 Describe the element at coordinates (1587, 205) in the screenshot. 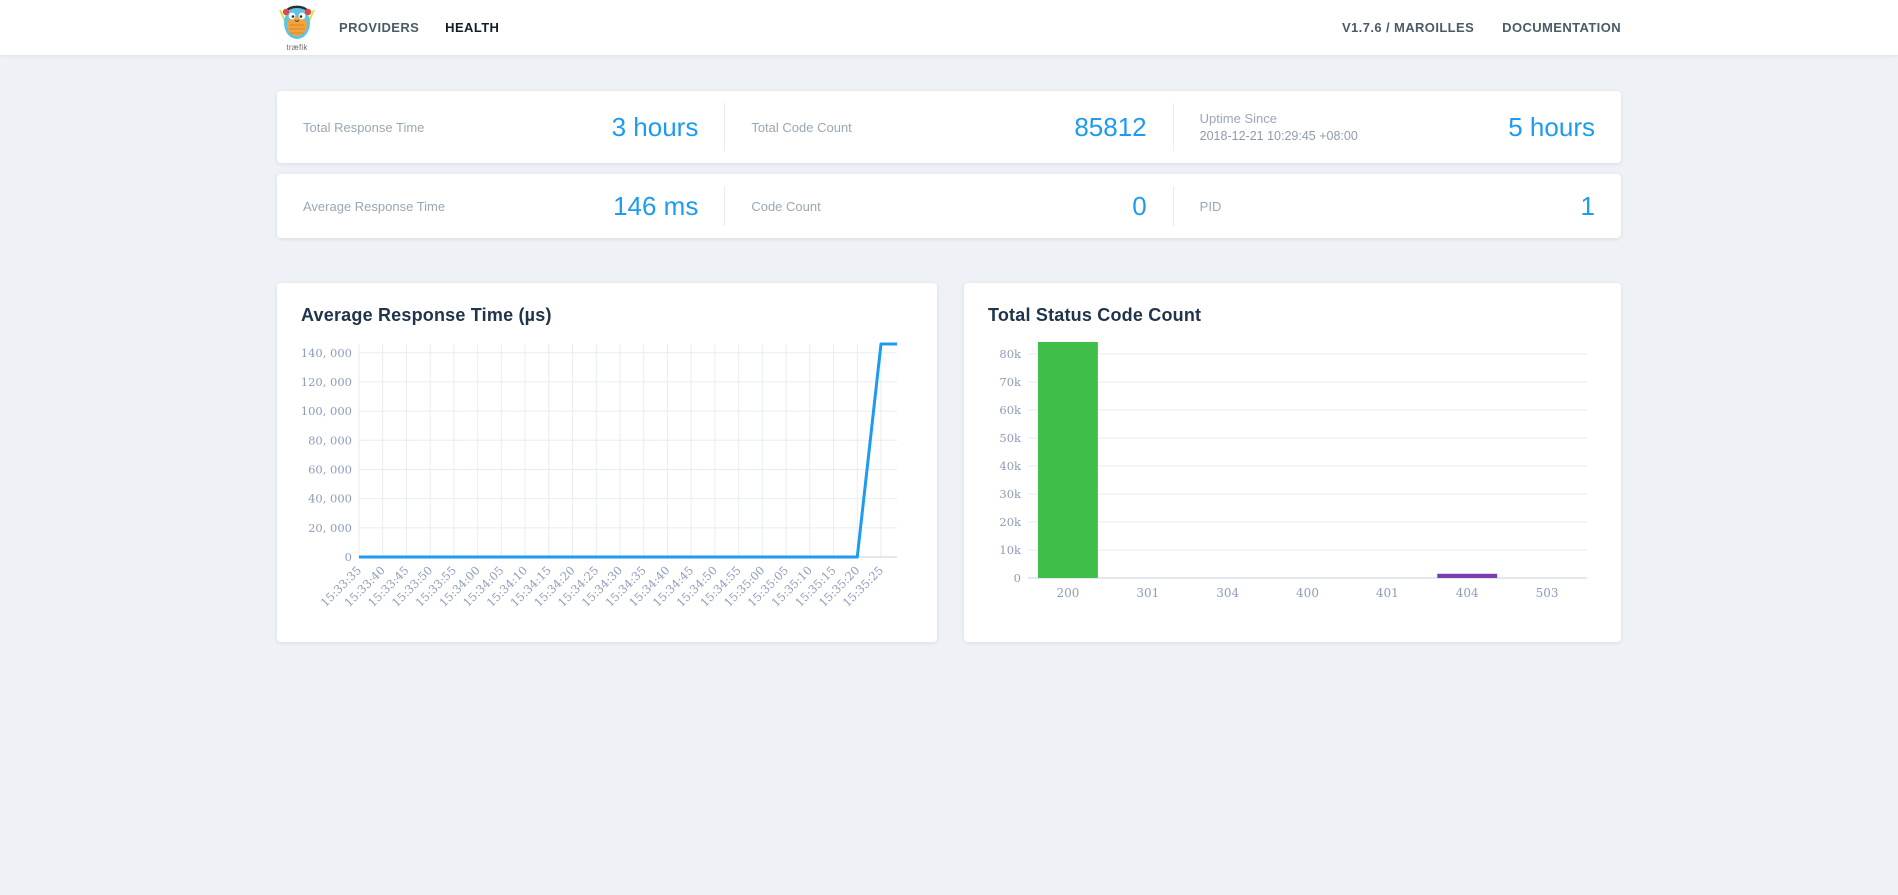

I see `stat-value: 1` at that location.